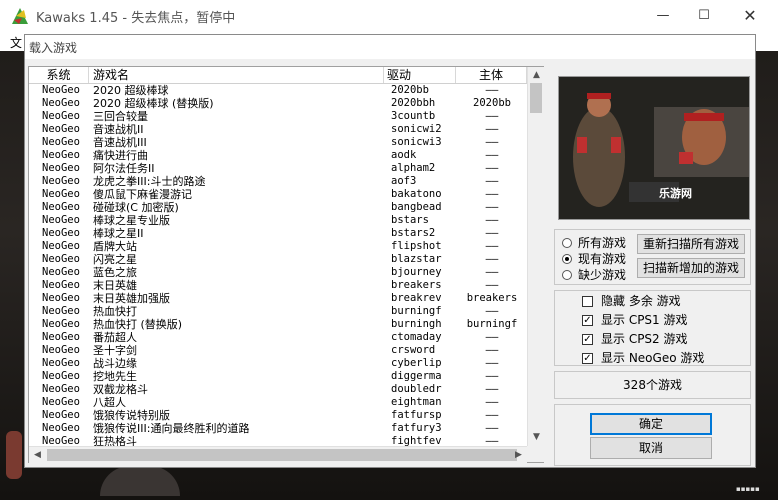 The width and height of the screenshot is (778, 500). Describe the element at coordinates (131, 298) in the screenshot. I see `cell-game-name: 末日英雄加强版` at that location.